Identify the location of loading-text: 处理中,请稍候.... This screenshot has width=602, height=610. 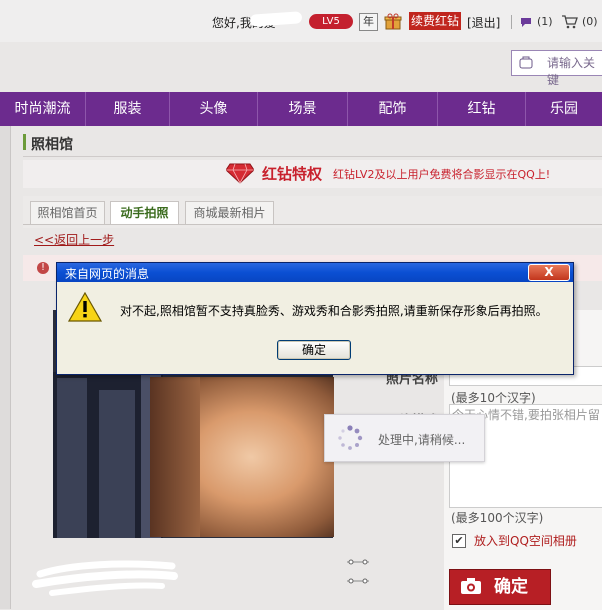
(422, 440).